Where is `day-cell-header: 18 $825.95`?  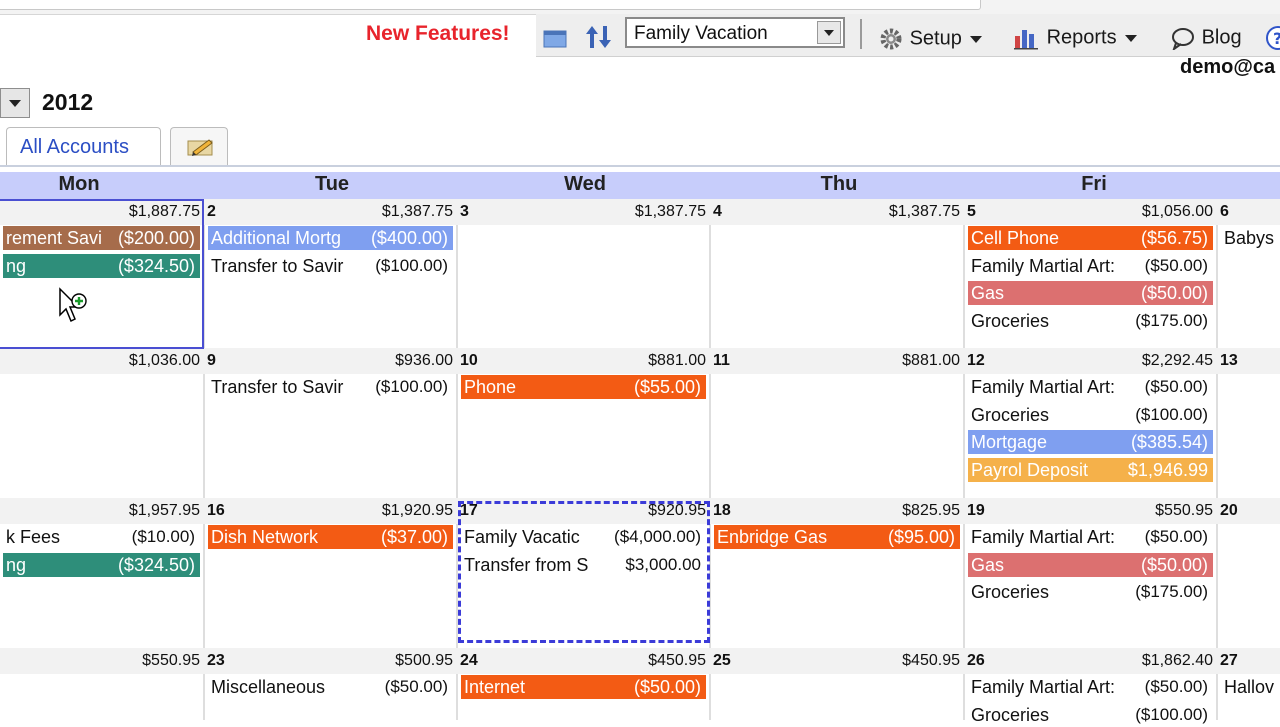
day-cell-header: 18 $825.95 is located at coordinates (837, 510).